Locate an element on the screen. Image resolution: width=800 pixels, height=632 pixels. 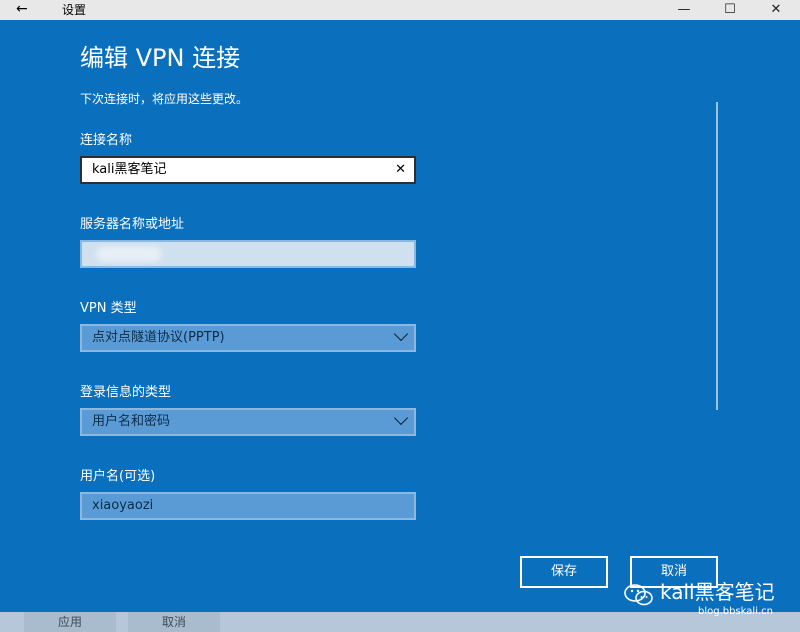
watermark-url: blog.bbskali.cn is located at coordinates (735, 611).